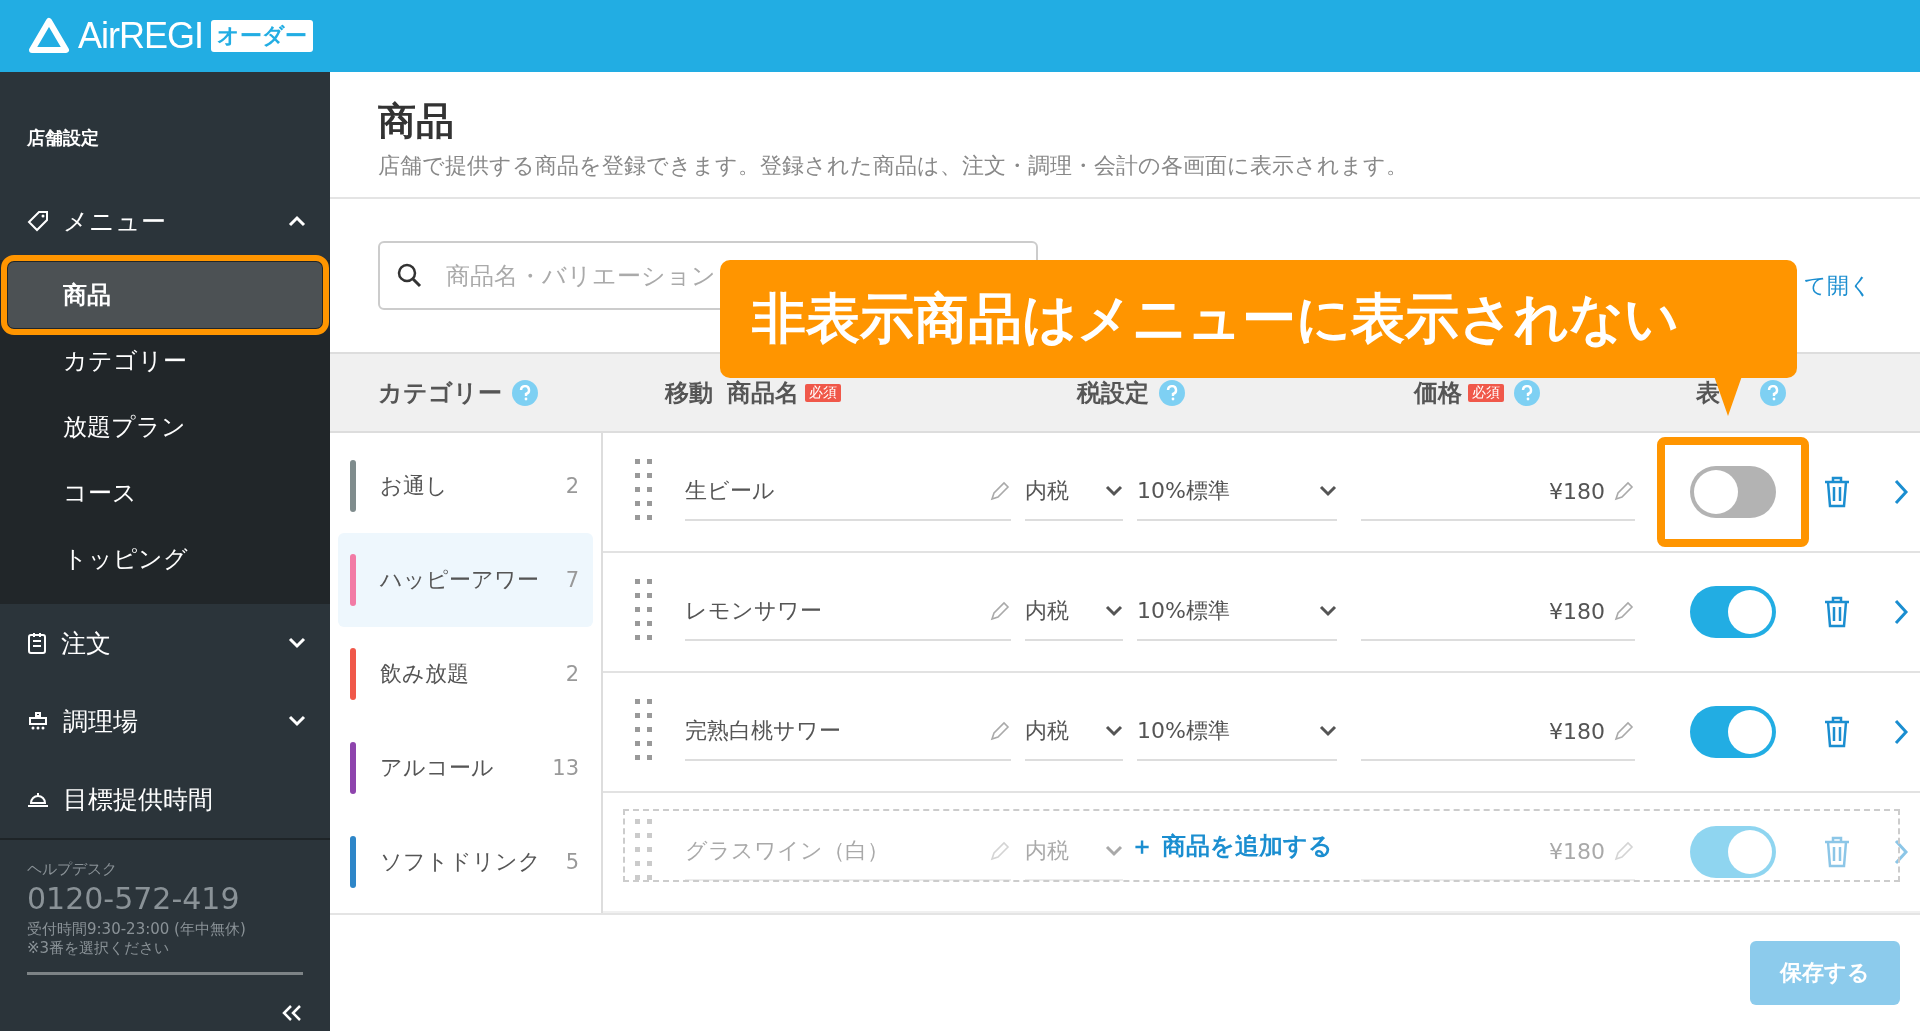 The image size is (1920, 1031). I want to click on category-count: 13, so click(565, 768).